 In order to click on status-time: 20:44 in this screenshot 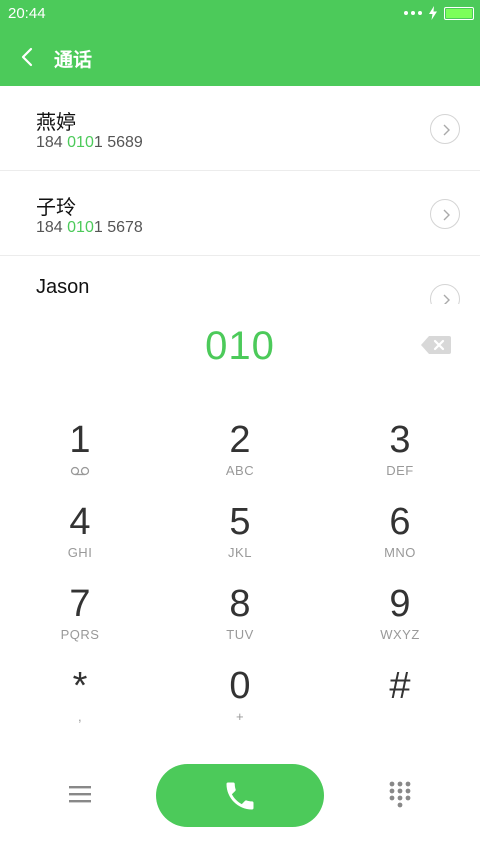, I will do `click(27, 13)`.